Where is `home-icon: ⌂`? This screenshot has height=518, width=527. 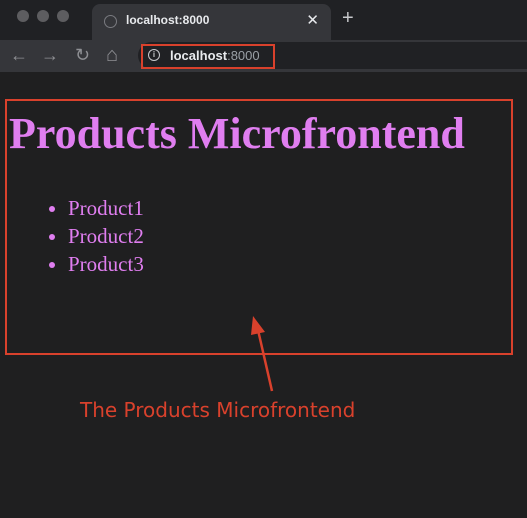 home-icon: ⌂ is located at coordinates (112, 55).